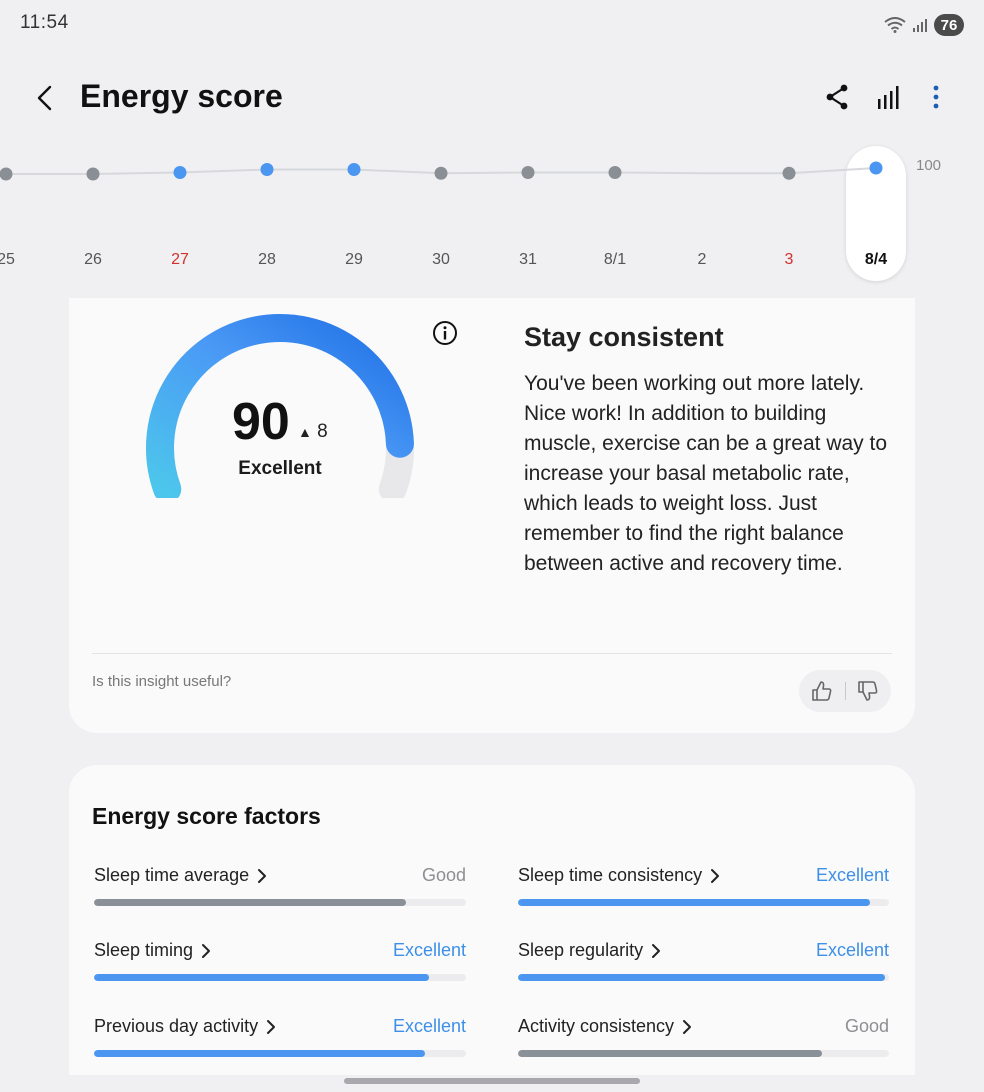  I want to click on date-label: 27, so click(180, 260).